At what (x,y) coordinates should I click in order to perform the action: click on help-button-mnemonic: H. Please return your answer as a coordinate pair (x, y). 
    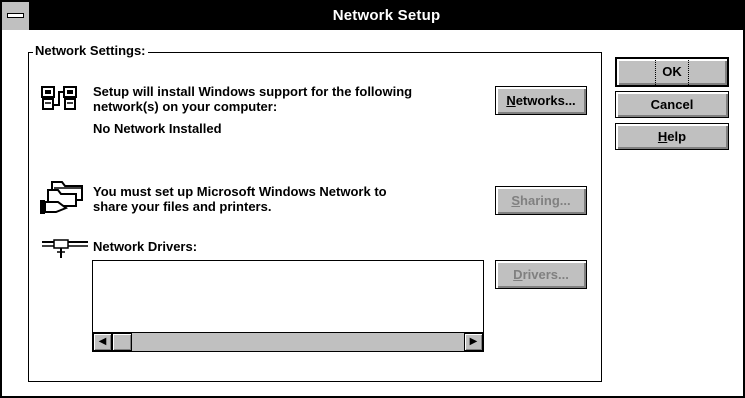
    Looking at the image, I should click on (662, 136).